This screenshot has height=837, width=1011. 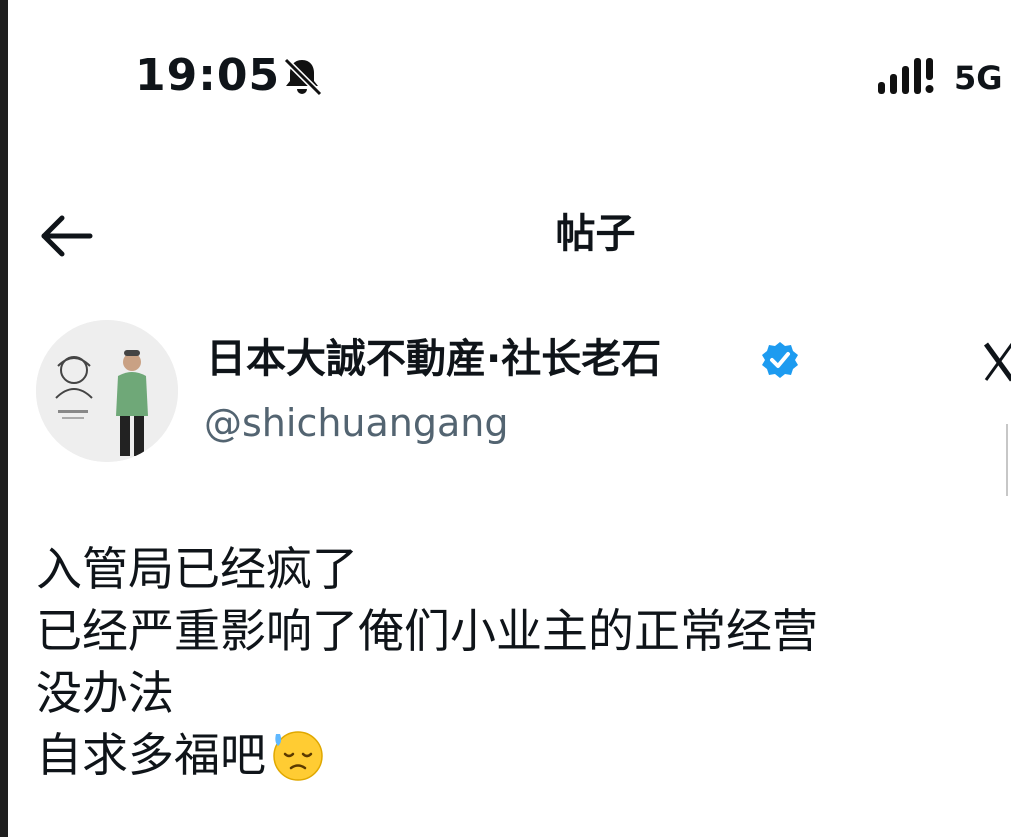 I want to click on screen-edge, so click(x=4, y=418).